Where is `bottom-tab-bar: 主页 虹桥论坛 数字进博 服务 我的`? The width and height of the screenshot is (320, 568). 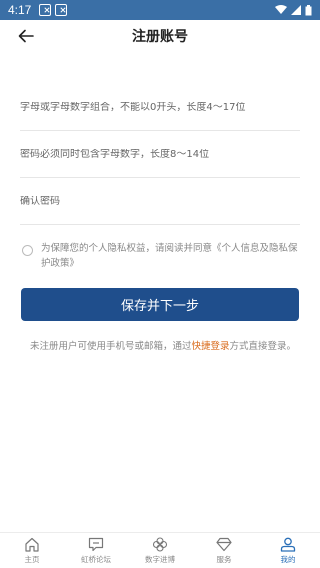
bottom-tab-bar: 主页 虹桥论坛 数字进博 服务 我的 is located at coordinates (160, 550).